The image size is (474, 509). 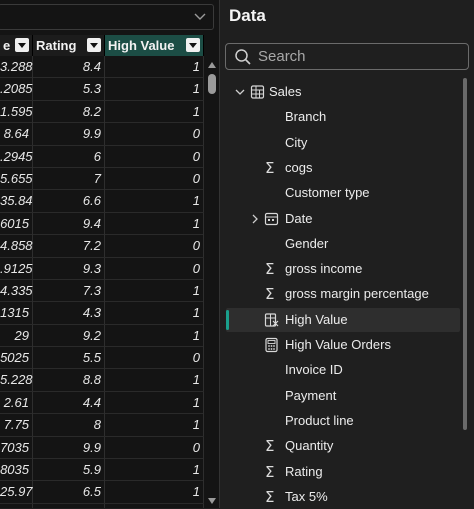 I want to click on field-item: High Value Orders, so click(x=343, y=345).